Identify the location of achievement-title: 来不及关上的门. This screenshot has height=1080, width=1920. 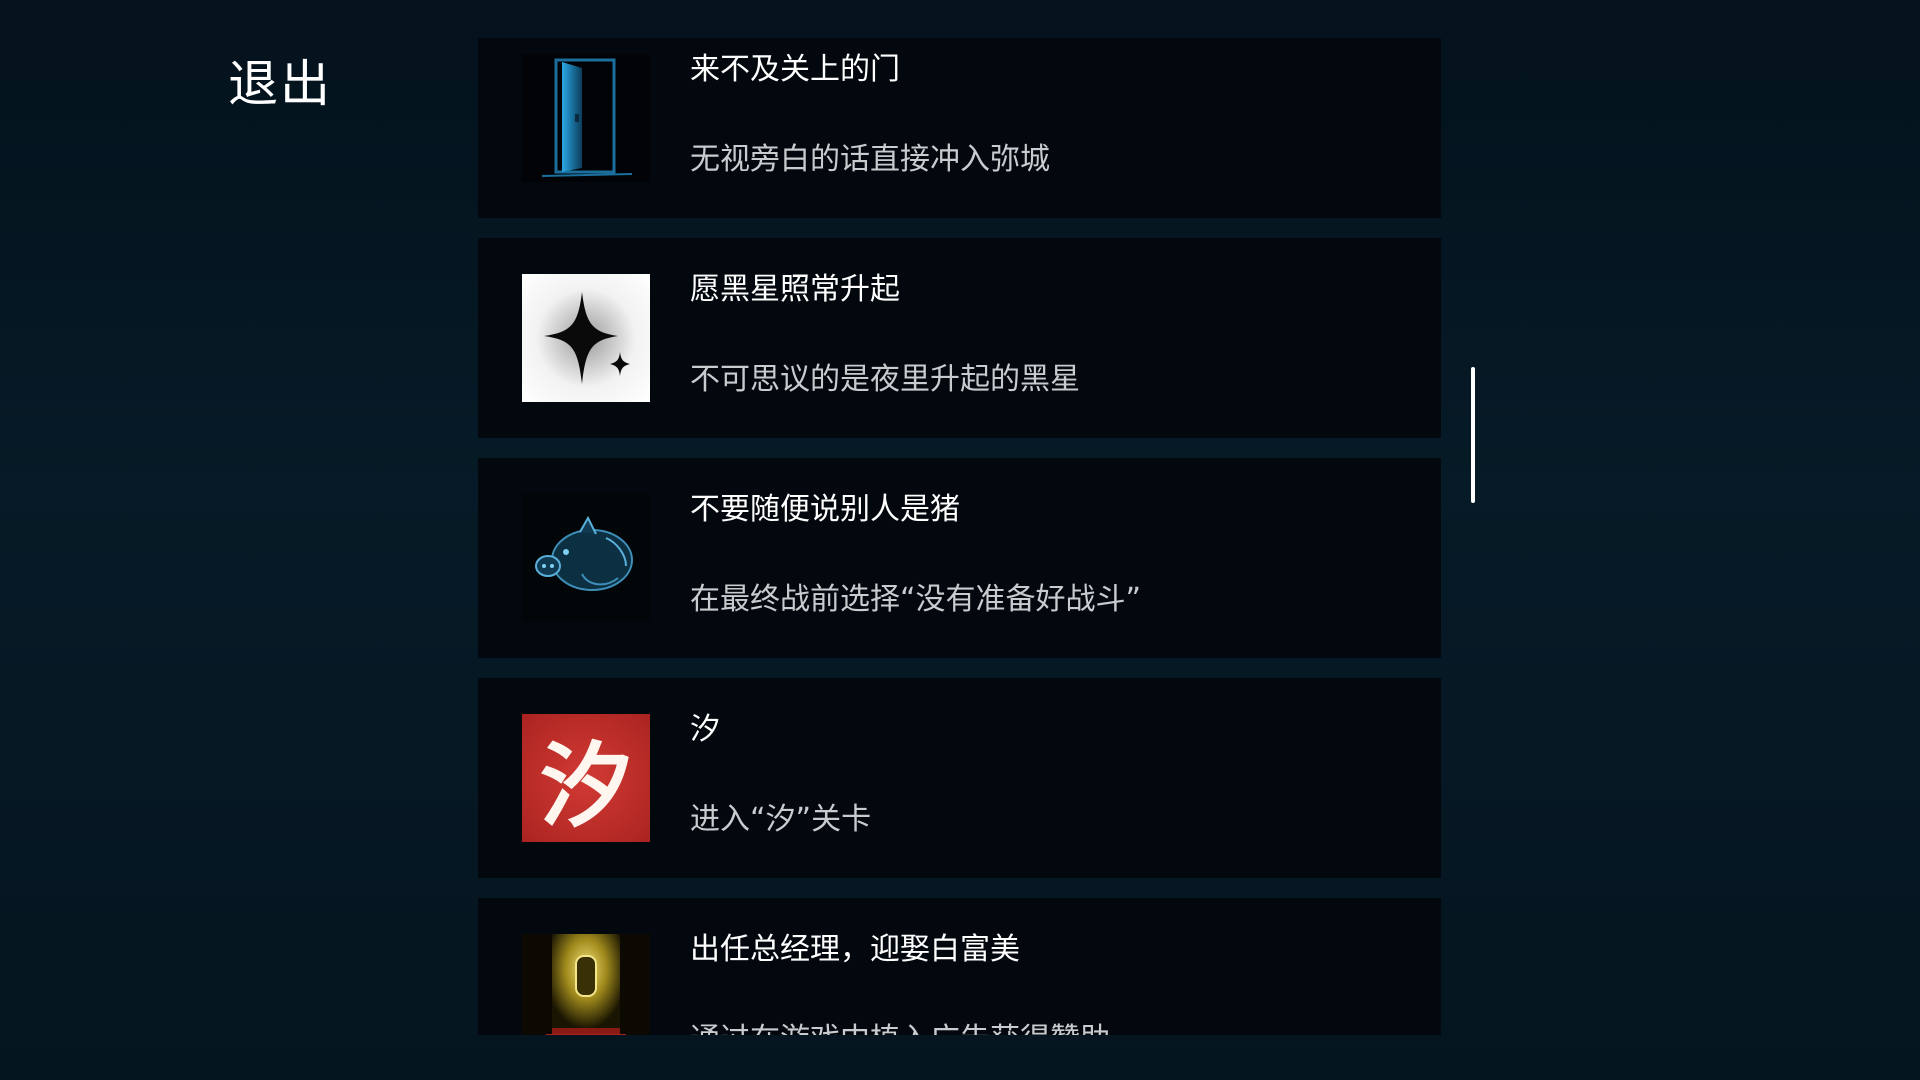
(795, 69).